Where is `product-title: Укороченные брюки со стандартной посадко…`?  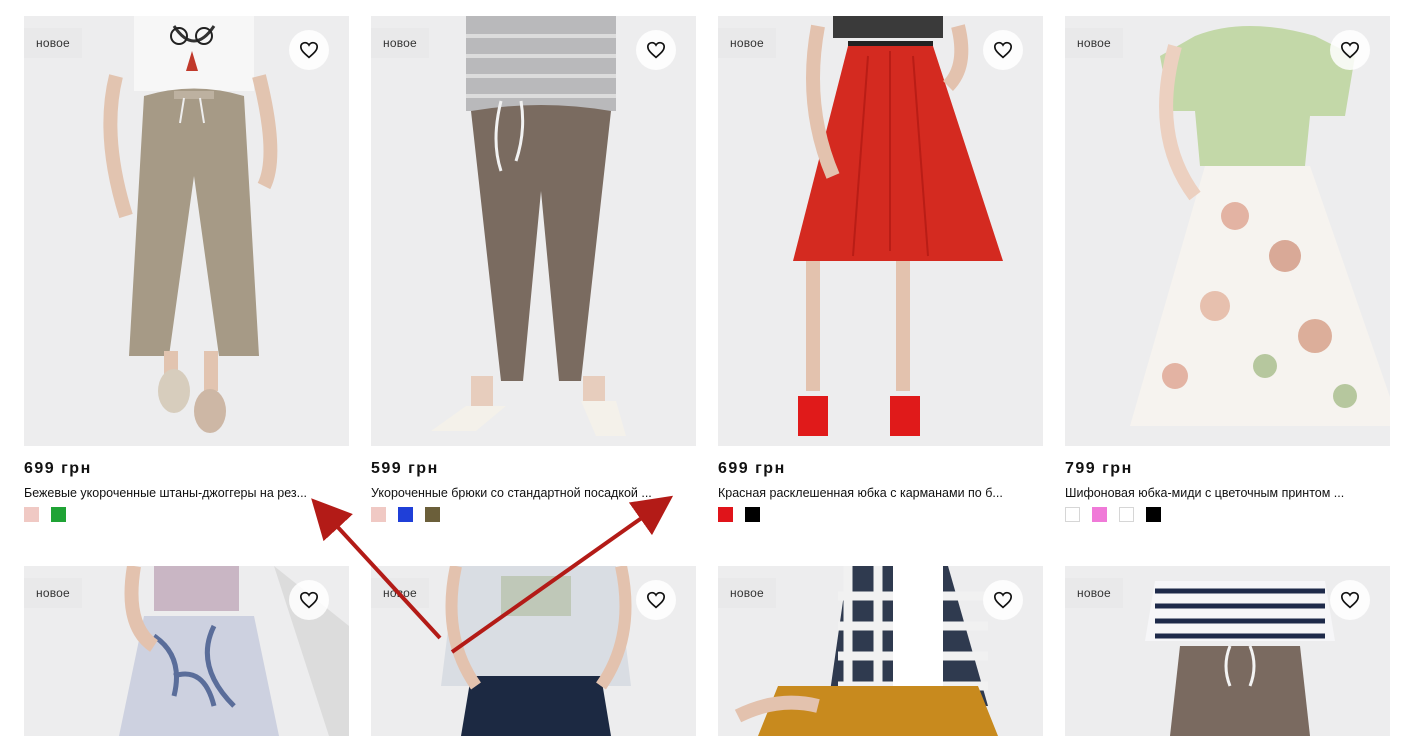 product-title: Укороченные брюки со стандартной посадко… is located at coordinates (521, 493).